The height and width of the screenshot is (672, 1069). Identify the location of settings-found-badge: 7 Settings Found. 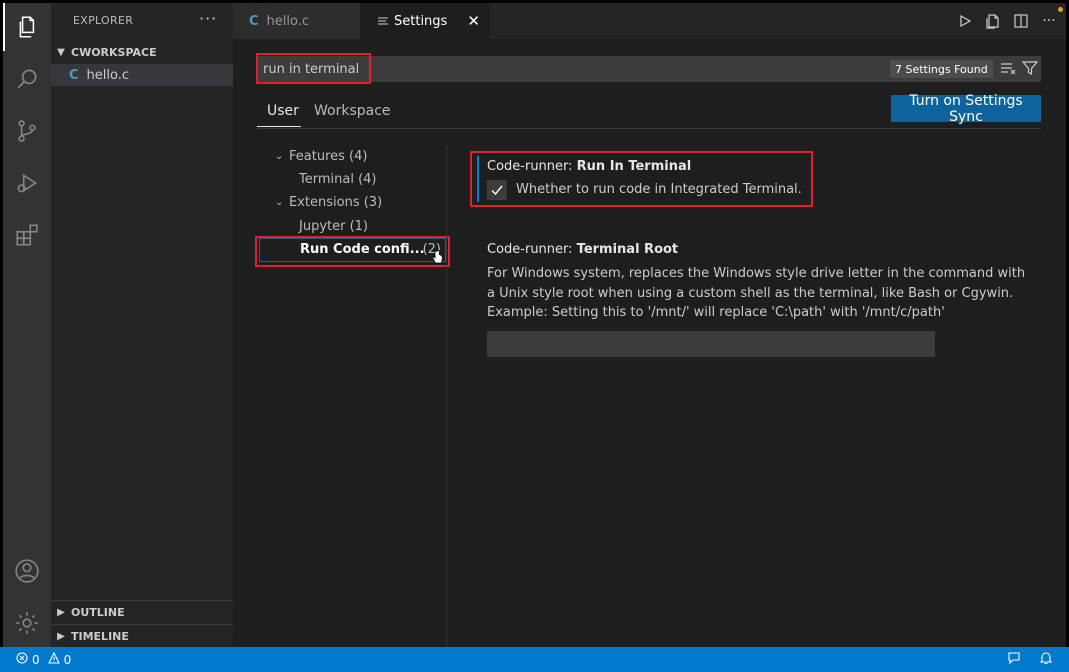
(941, 69).